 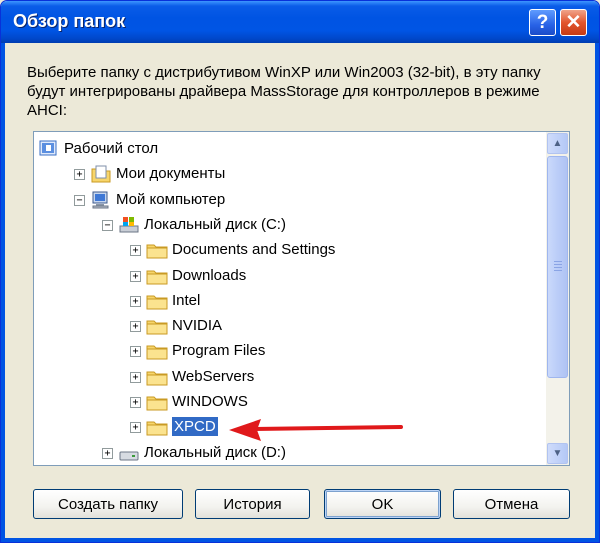 What do you see at coordinates (219, 351) in the screenshot?
I see `tree-item-label: Program Files` at bounding box center [219, 351].